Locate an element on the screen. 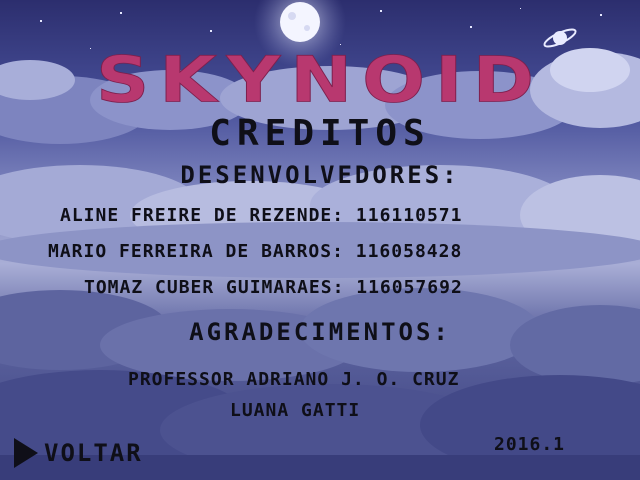 This screenshot has height=480, width=640. acknowledgement-line: PROFESSOR ADRIANO J. O. CRUZ is located at coordinates (294, 379).